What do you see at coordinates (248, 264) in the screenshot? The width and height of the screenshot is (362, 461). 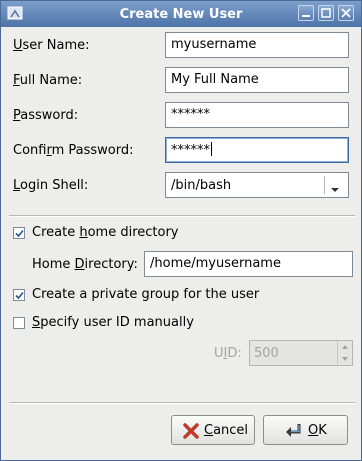 I see `home-directory-field: /home/myusername` at bounding box center [248, 264].